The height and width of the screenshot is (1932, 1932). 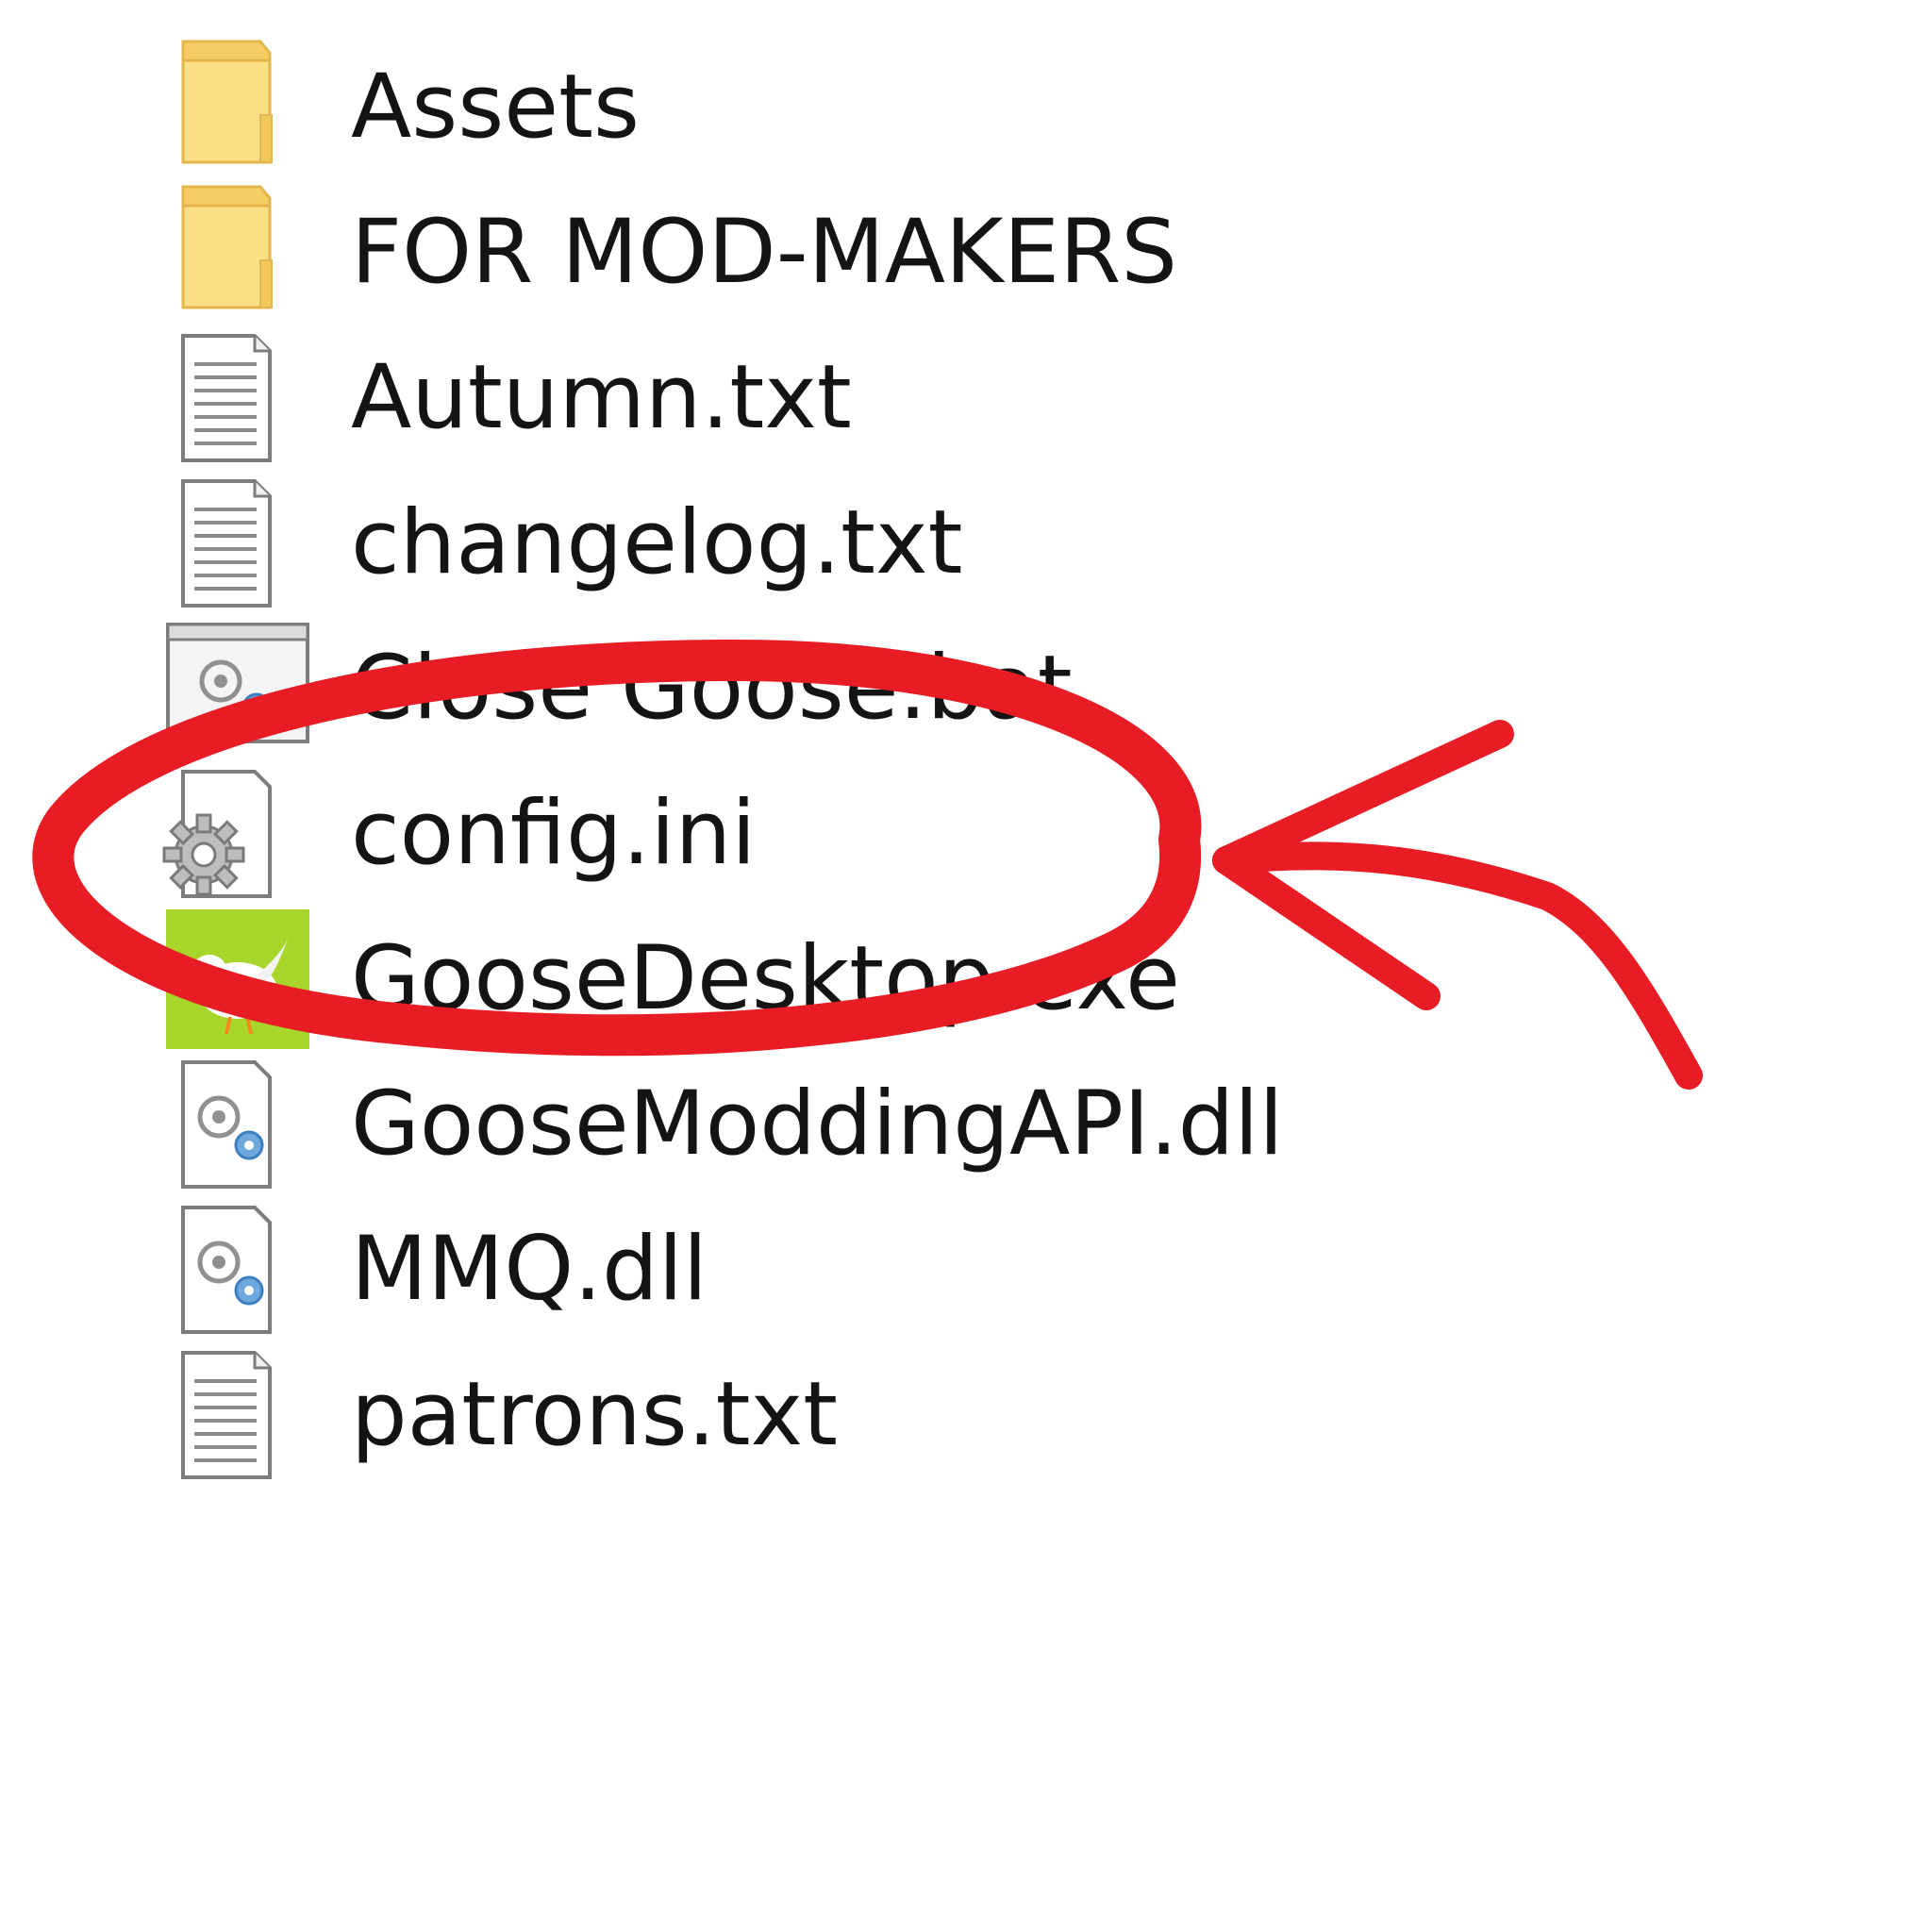 I want to click on file-row-for-mod-makers: FOR MOD-MAKERS, so click(x=812, y=252).